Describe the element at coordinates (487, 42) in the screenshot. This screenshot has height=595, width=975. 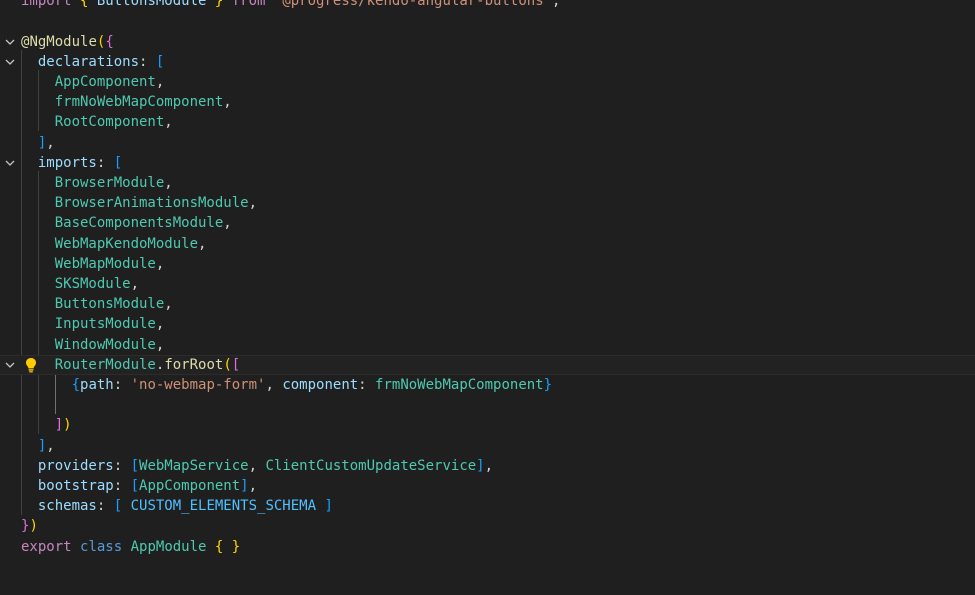
I see `code-line-ngmodule: @NgModule({` at that location.